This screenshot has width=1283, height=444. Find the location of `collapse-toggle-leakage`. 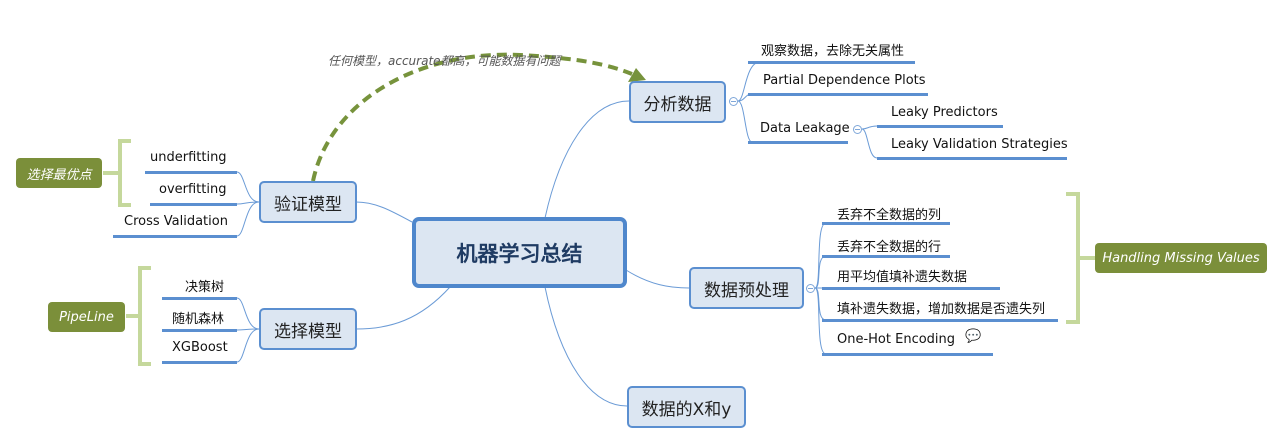

collapse-toggle-leakage is located at coordinates (857, 129).